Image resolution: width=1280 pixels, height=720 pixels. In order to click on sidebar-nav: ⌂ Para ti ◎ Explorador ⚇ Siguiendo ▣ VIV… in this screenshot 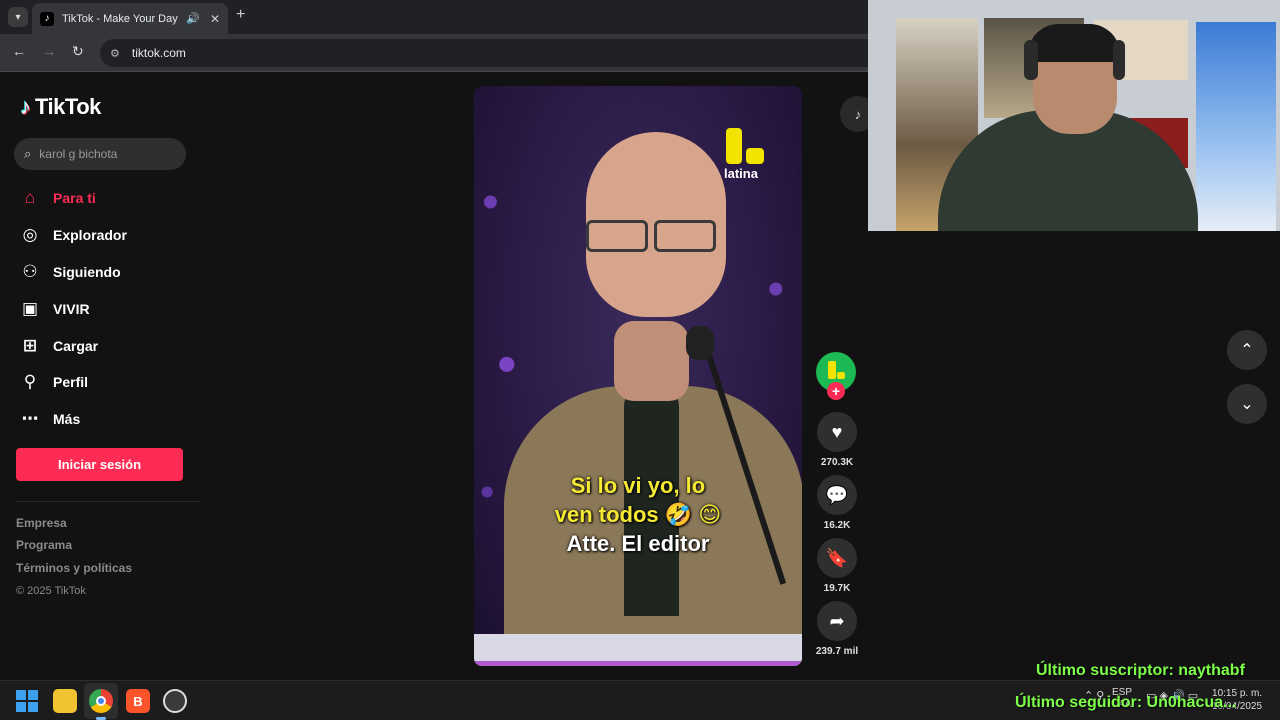, I will do `click(108, 309)`.